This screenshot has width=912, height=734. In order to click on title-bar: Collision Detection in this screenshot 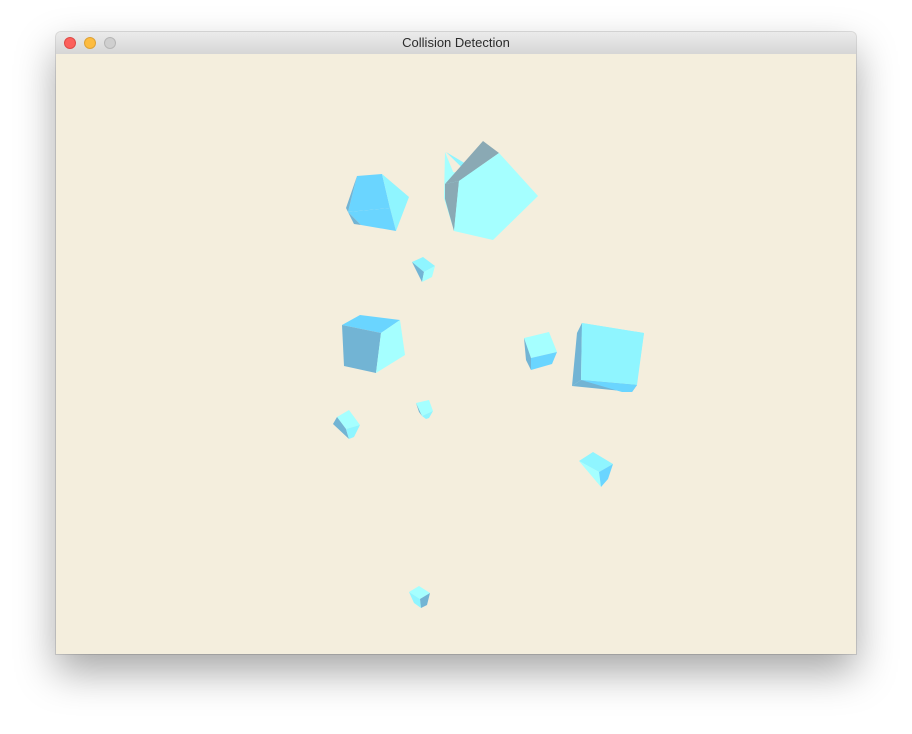, I will do `click(456, 43)`.